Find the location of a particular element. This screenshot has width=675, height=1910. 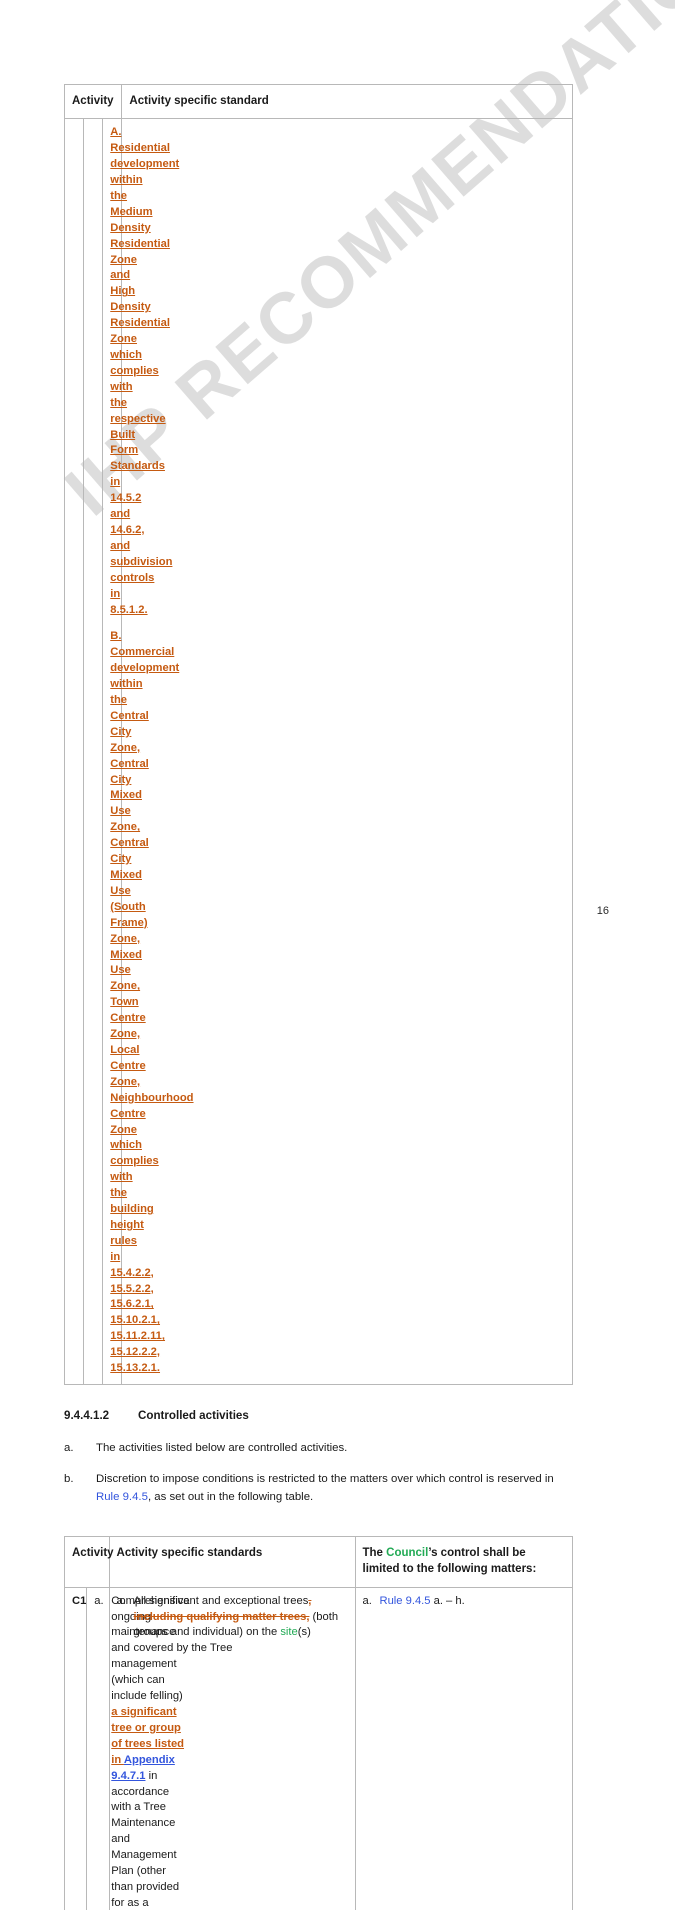

link-rule-9-4-5-control: Rule 9.4.5 is located at coordinates (405, 1601).